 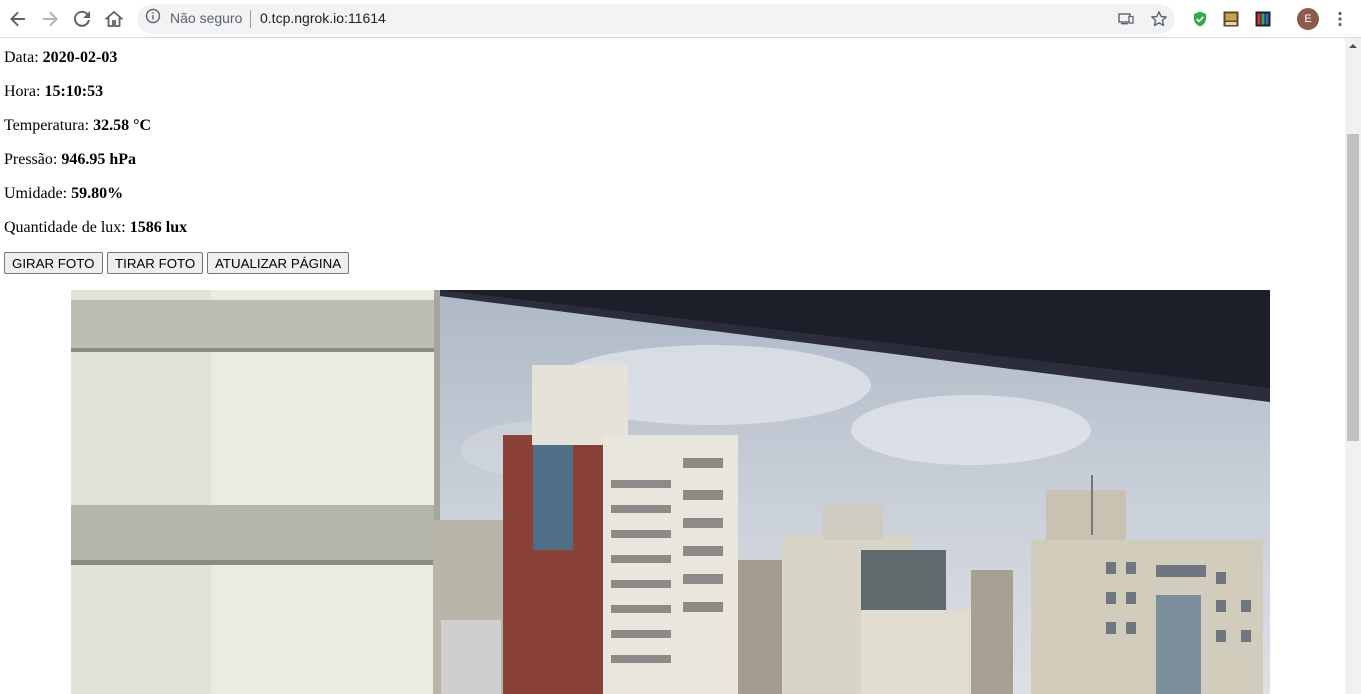 I want to click on cast-icon, so click(x=1126, y=19).